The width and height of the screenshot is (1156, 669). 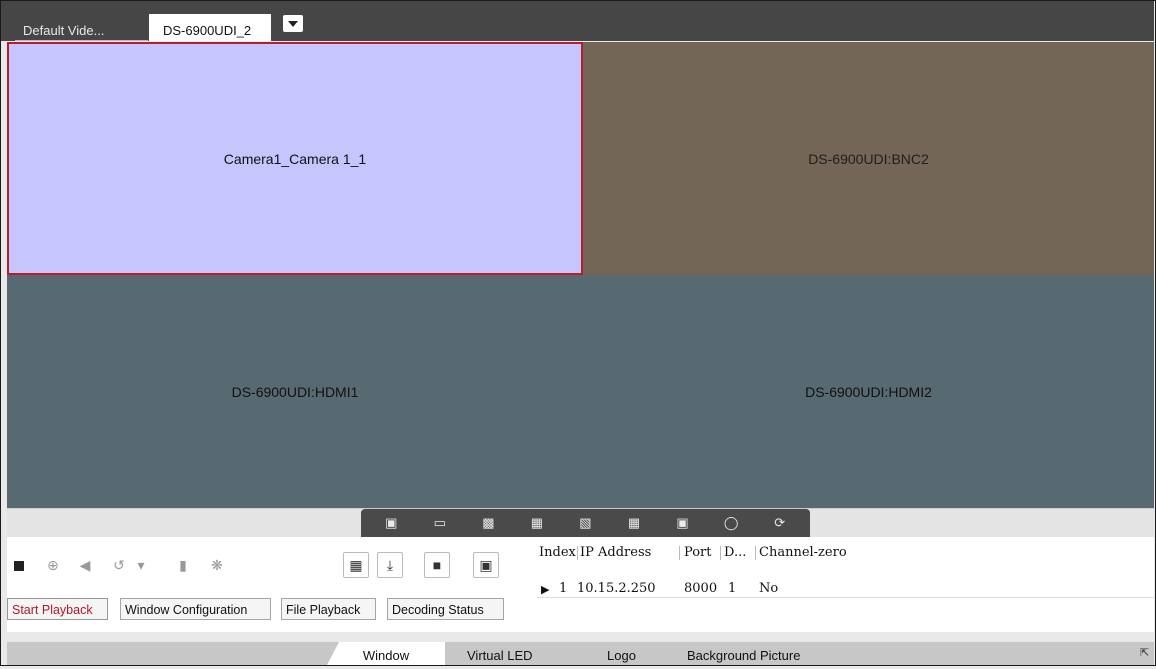 What do you see at coordinates (210, 27) in the screenshot?
I see `tab-ds-6900udi-2: DS-6900UDI_2` at bounding box center [210, 27].